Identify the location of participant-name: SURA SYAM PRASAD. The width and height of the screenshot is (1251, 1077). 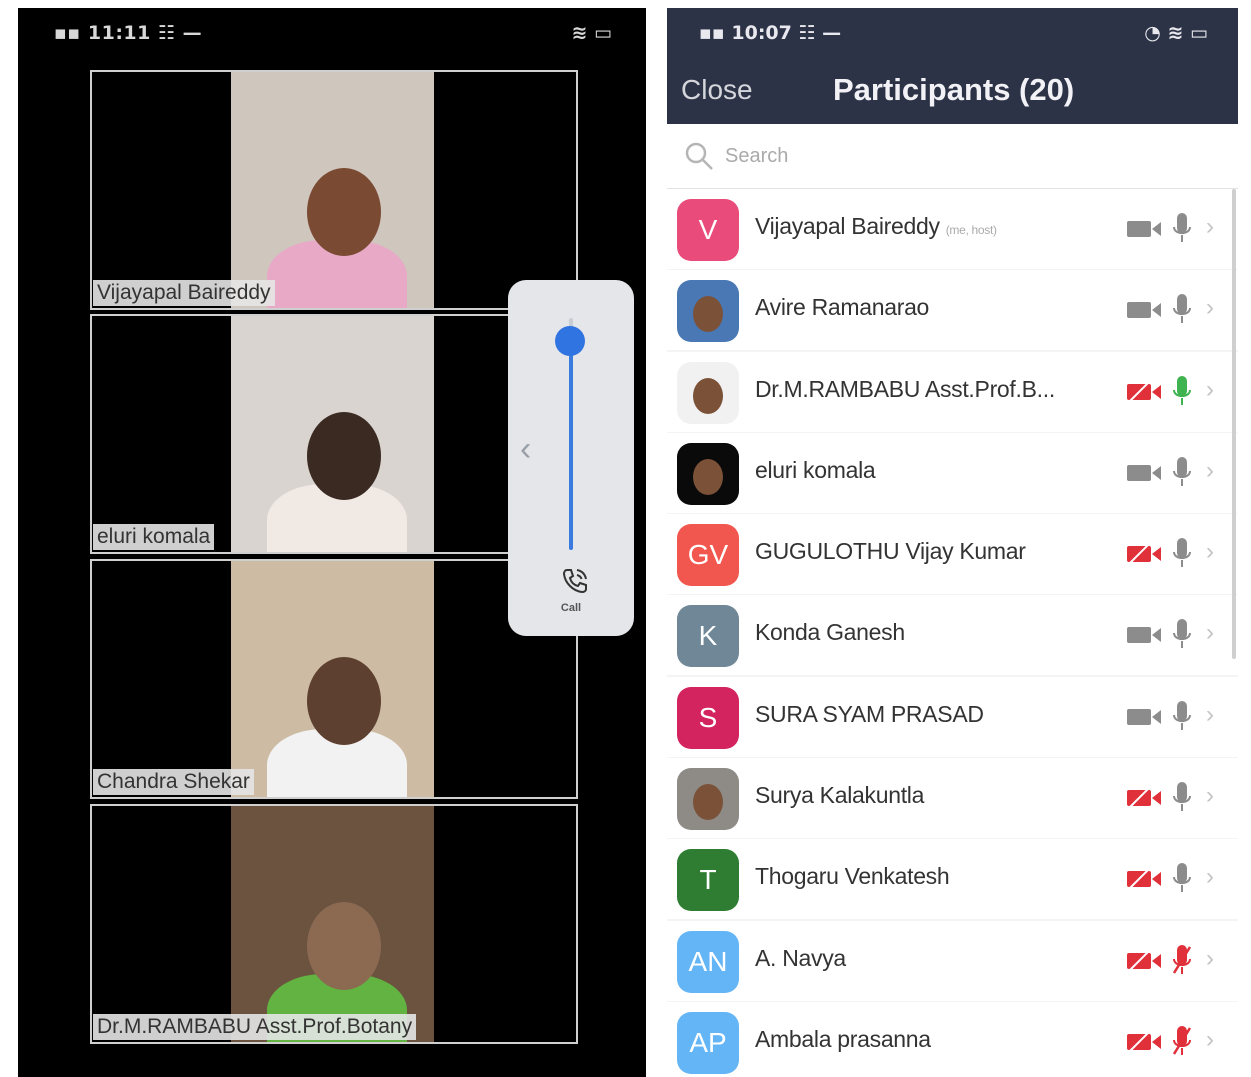
(869, 714).